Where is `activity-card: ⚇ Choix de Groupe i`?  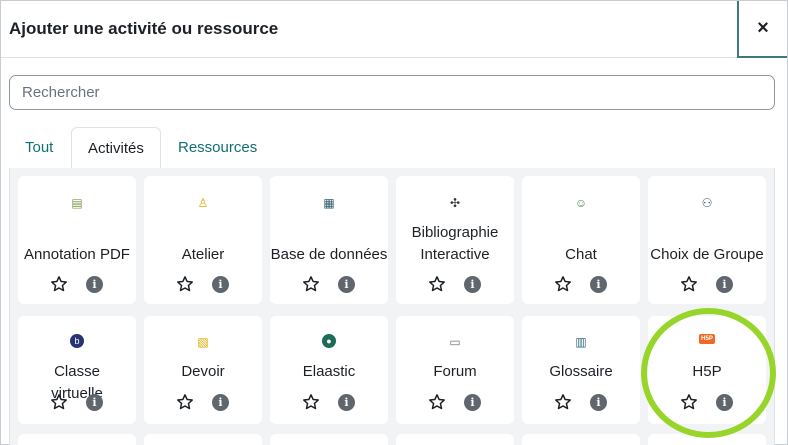
activity-card: ⚇ Choix de Groupe i is located at coordinates (707, 240).